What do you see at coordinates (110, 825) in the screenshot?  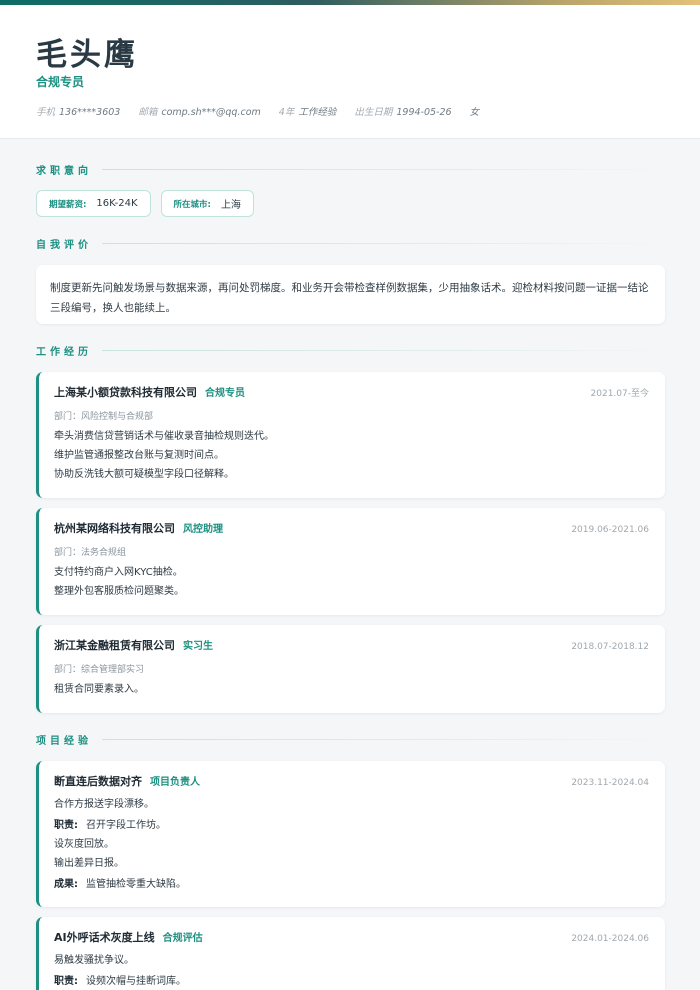 I see `project-duty: 职责: 召开字段工作坊。` at bounding box center [110, 825].